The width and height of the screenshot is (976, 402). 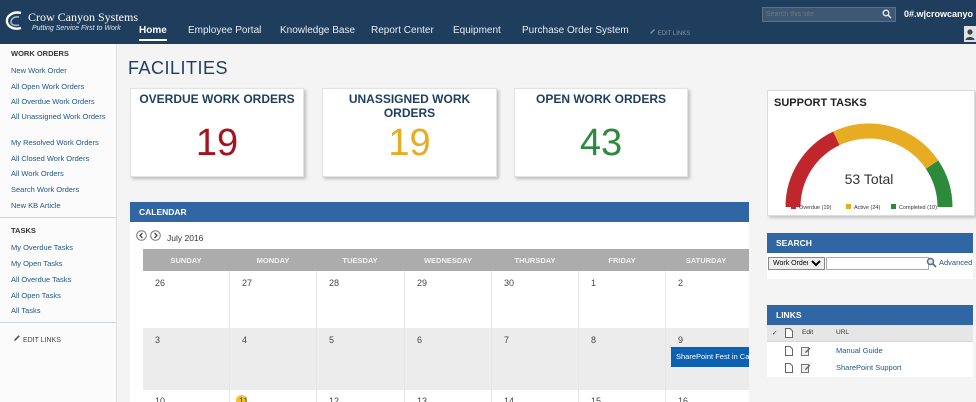 What do you see at coordinates (61, 296) in the screenshot?
I see `sidebar-item-all-open-tasks: All Open Tasks` at bounding box center [61, 296].